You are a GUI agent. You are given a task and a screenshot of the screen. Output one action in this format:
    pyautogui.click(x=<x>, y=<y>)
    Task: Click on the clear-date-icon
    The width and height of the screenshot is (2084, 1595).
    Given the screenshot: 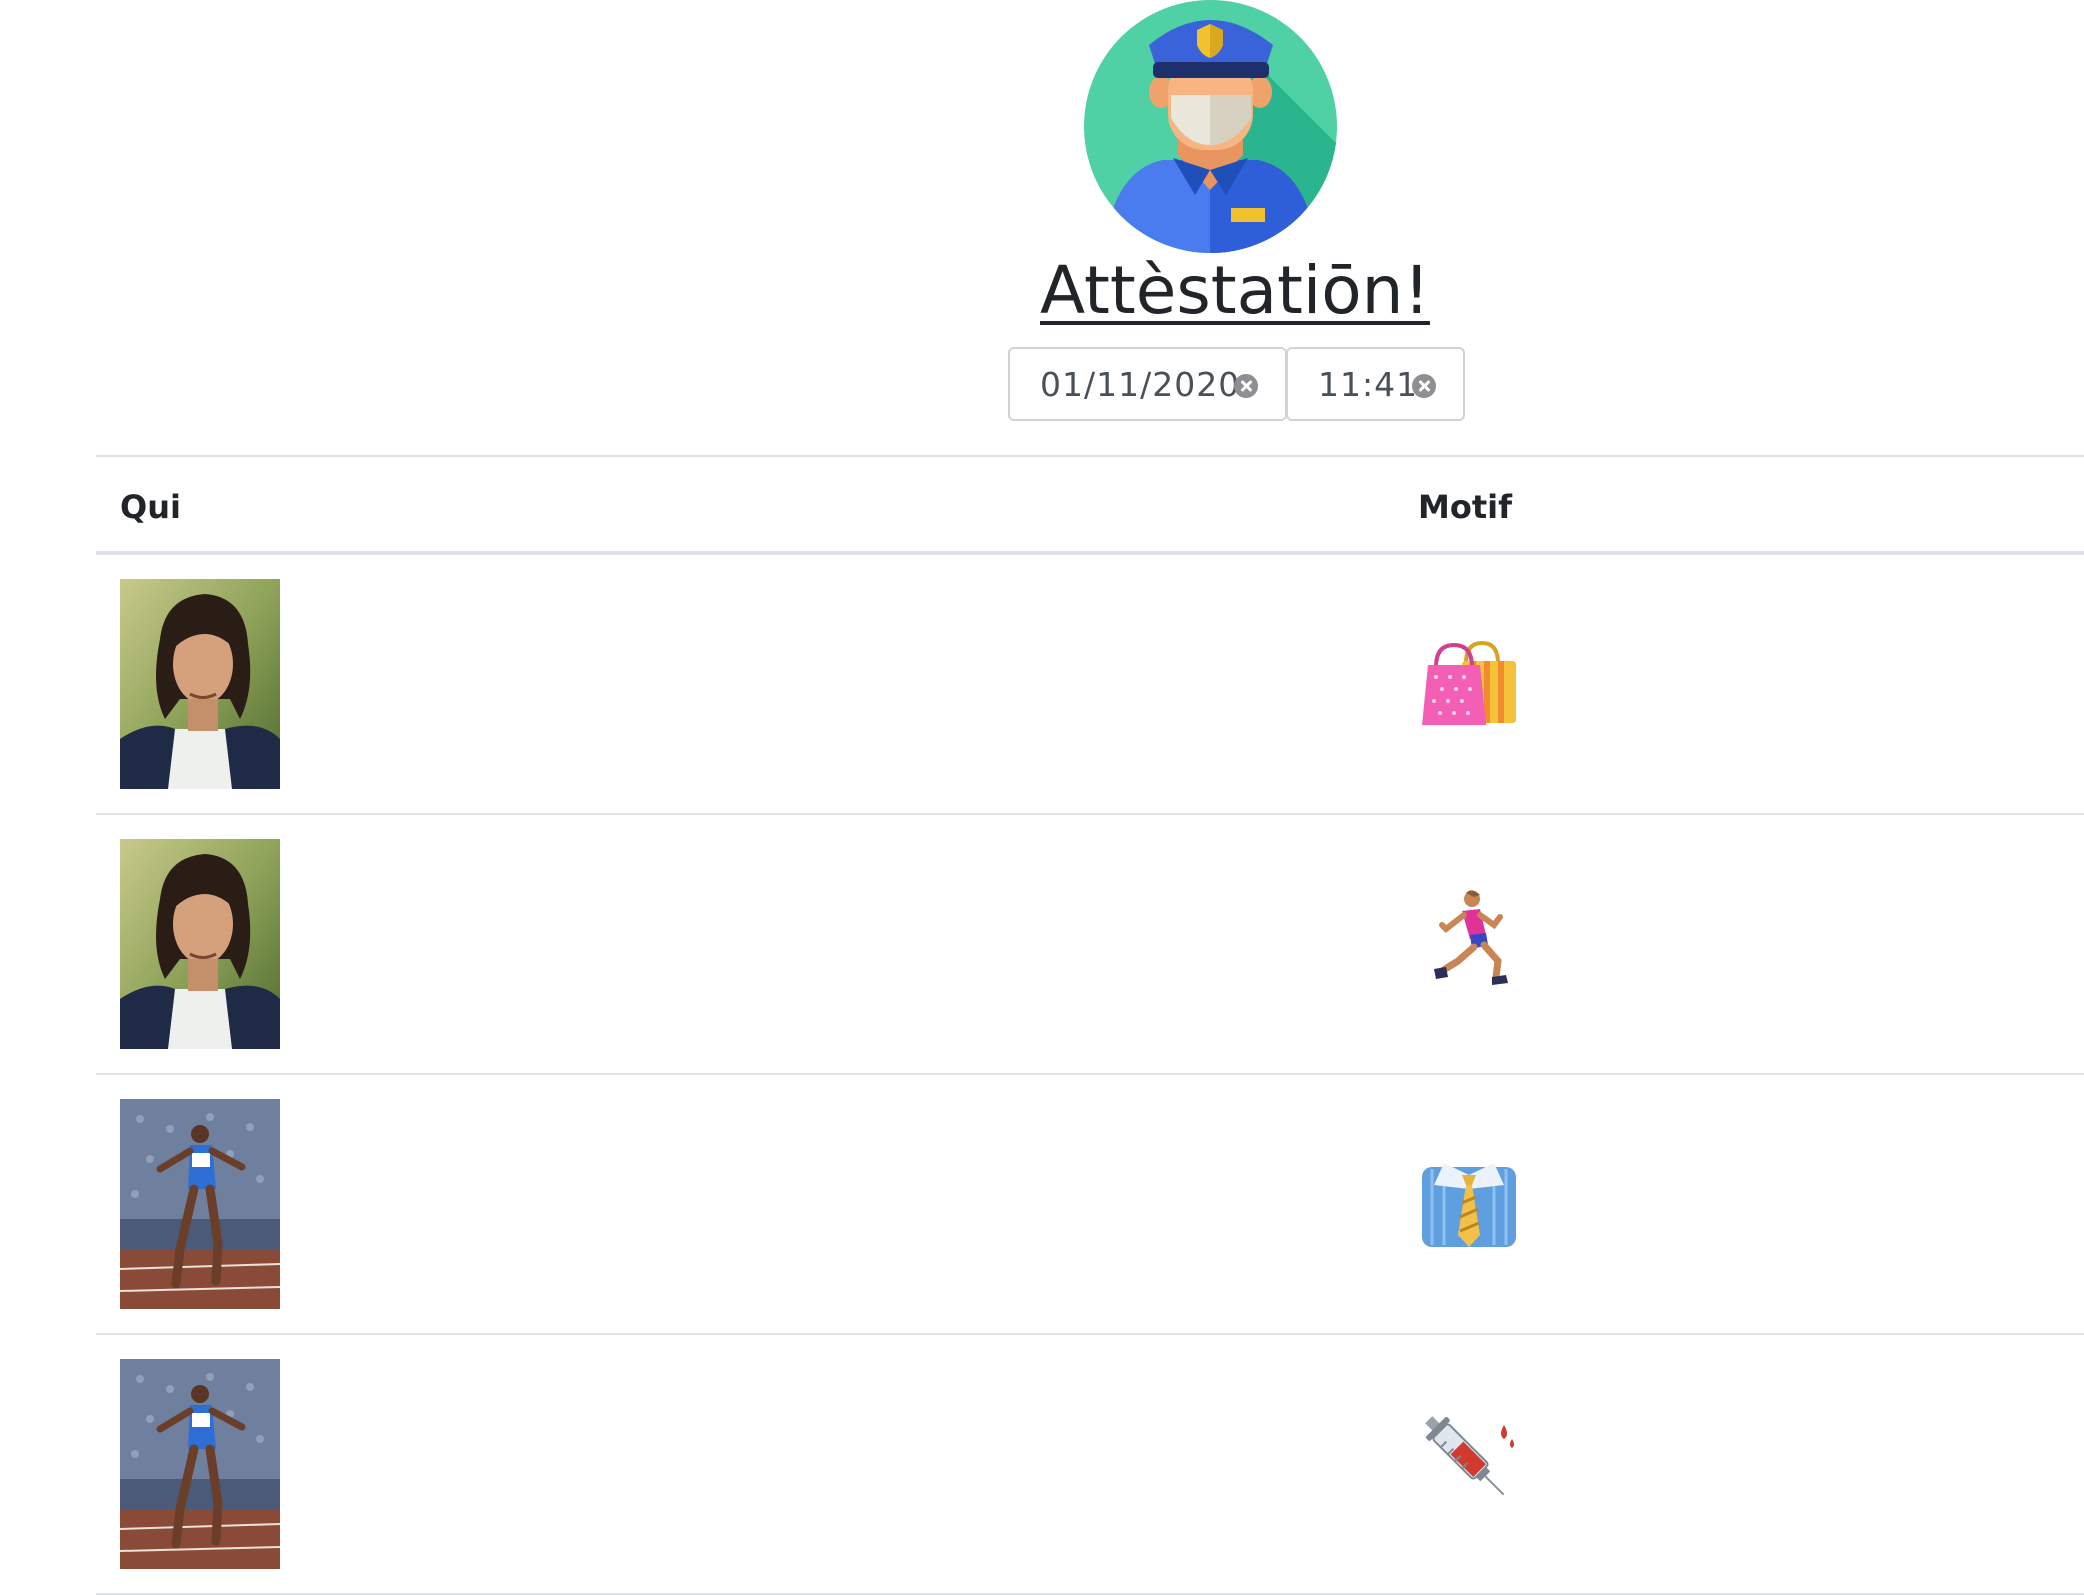 What is the action you would take?
    pyautogui.click(x=1246, y=386)
    